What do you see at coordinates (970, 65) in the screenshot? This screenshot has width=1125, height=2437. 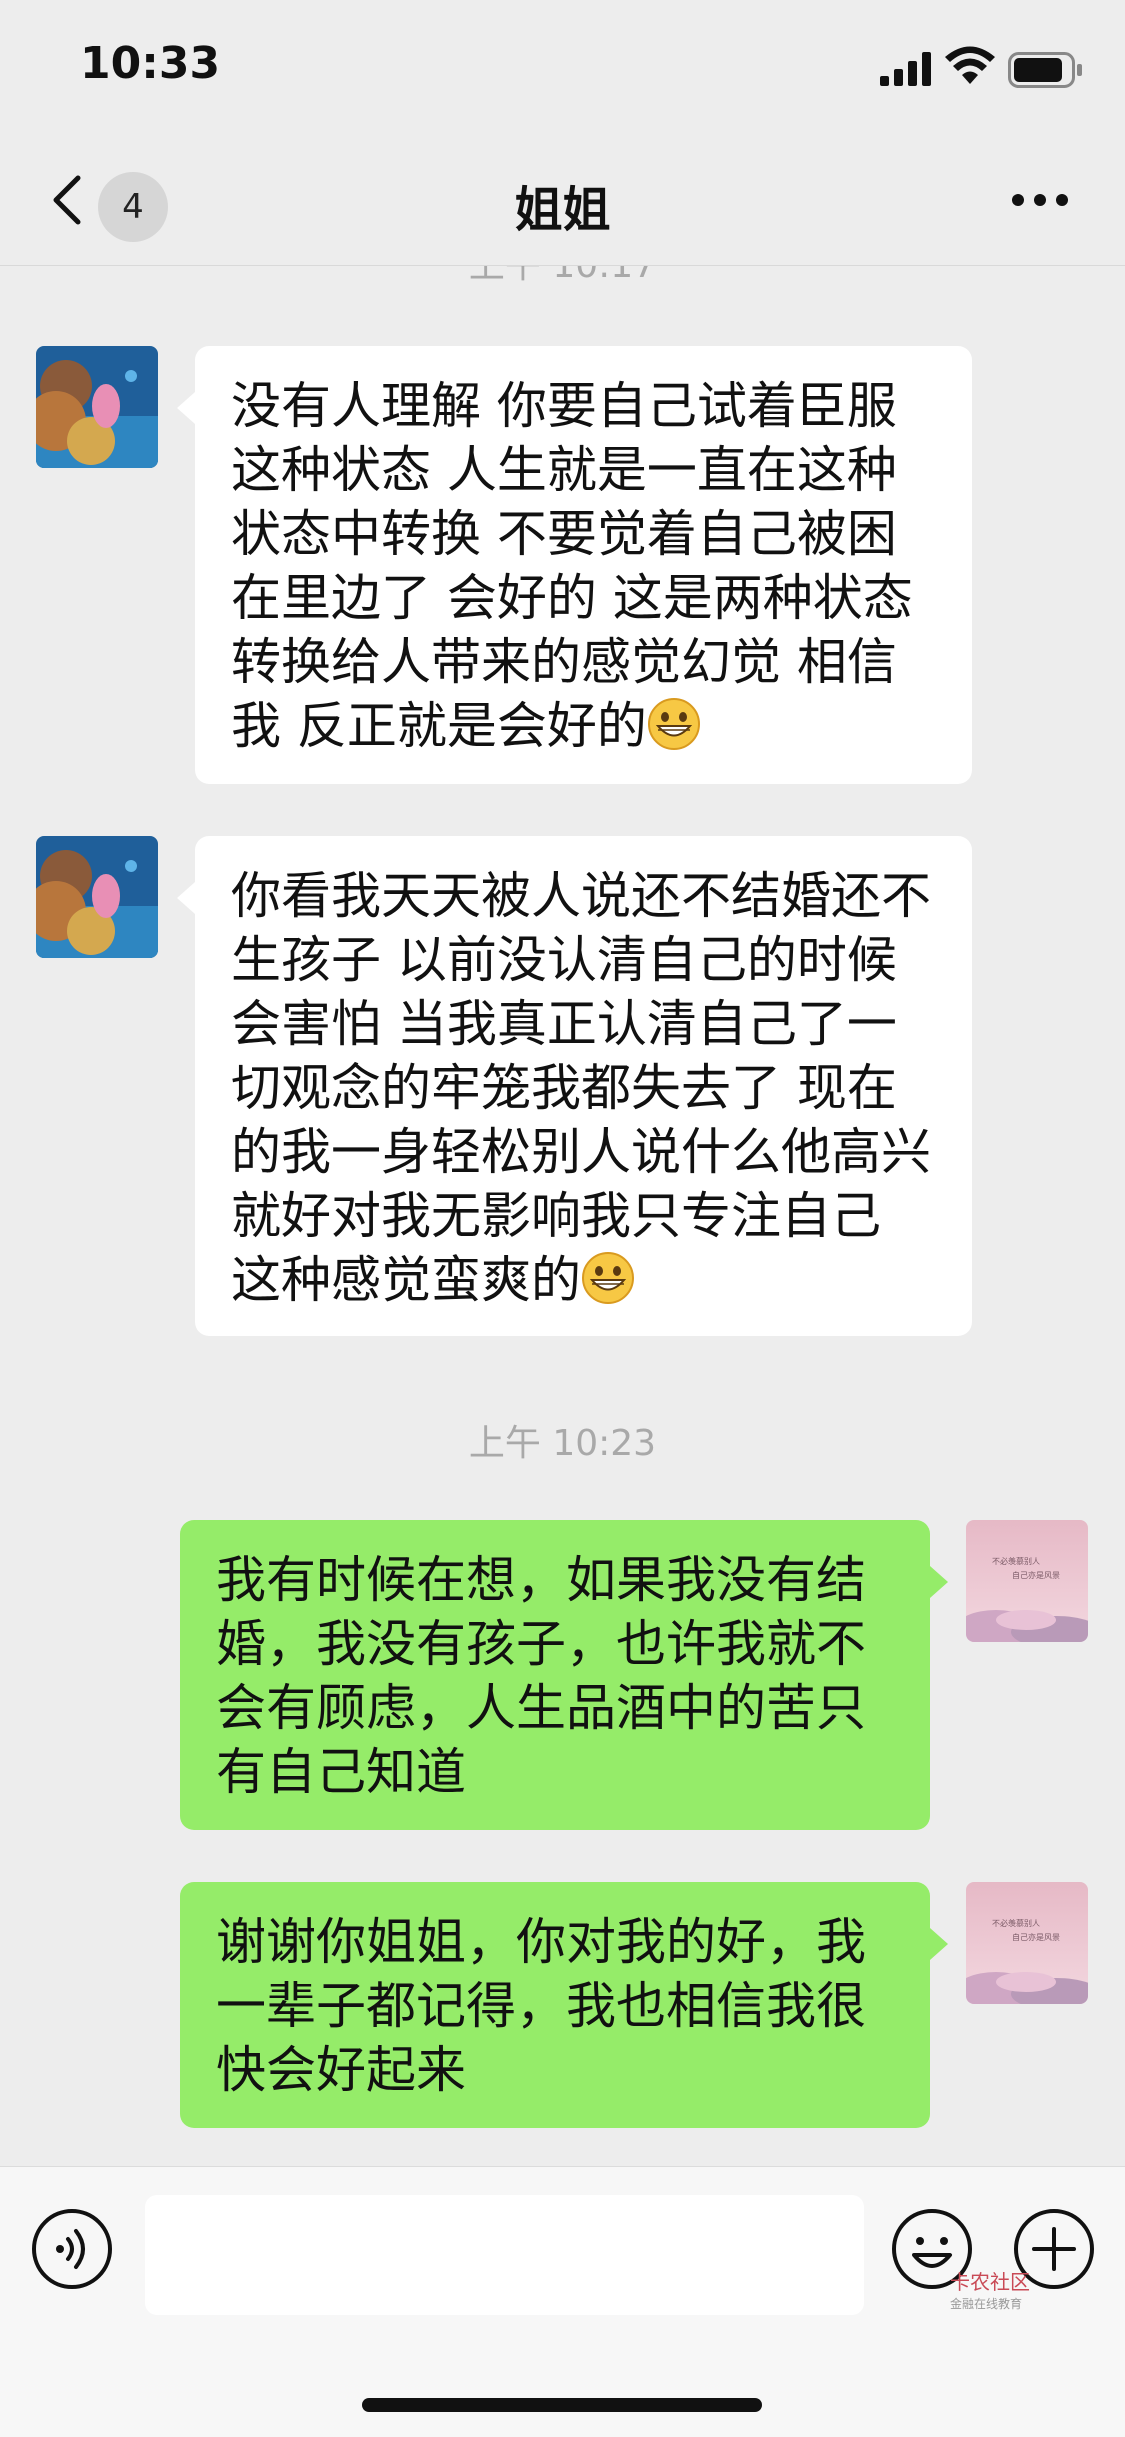 I see `wifi-icon` at bounding box center [970, 65].